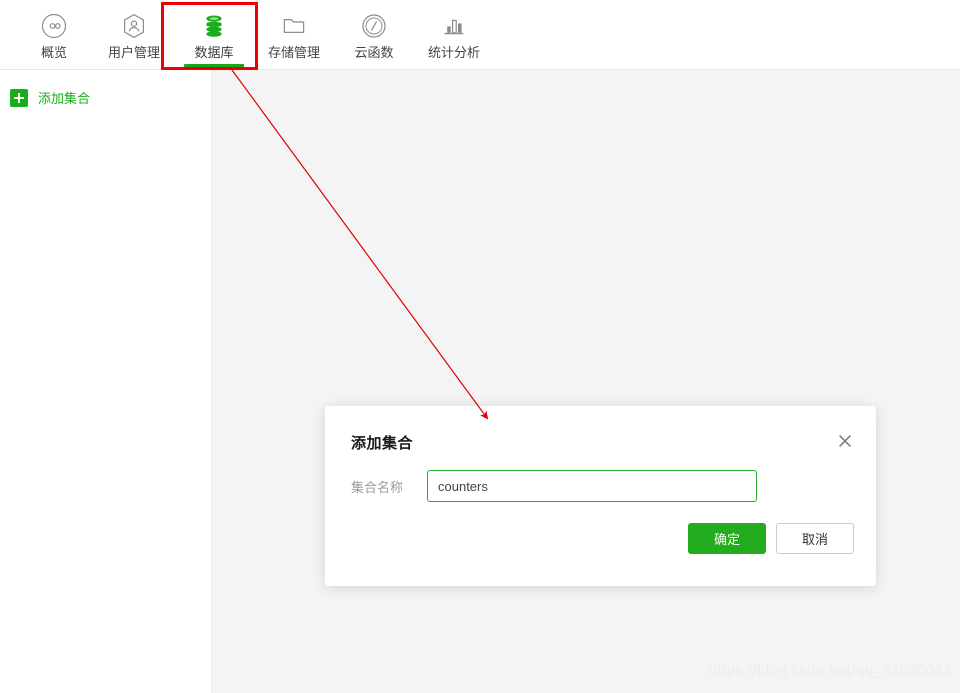  Describe the element at coordinates (294, 26) in the screenshot. I see `folder-icon` at that location.